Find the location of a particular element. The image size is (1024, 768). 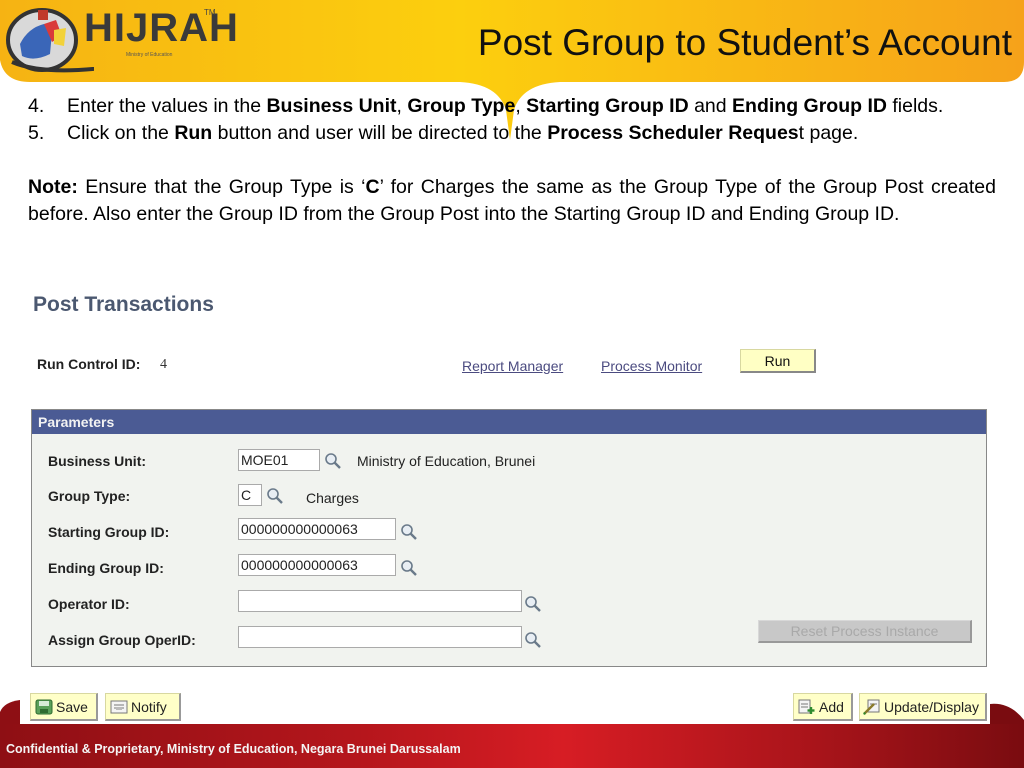

group-type-label: Group Type: is located at coordinates (89, 496).